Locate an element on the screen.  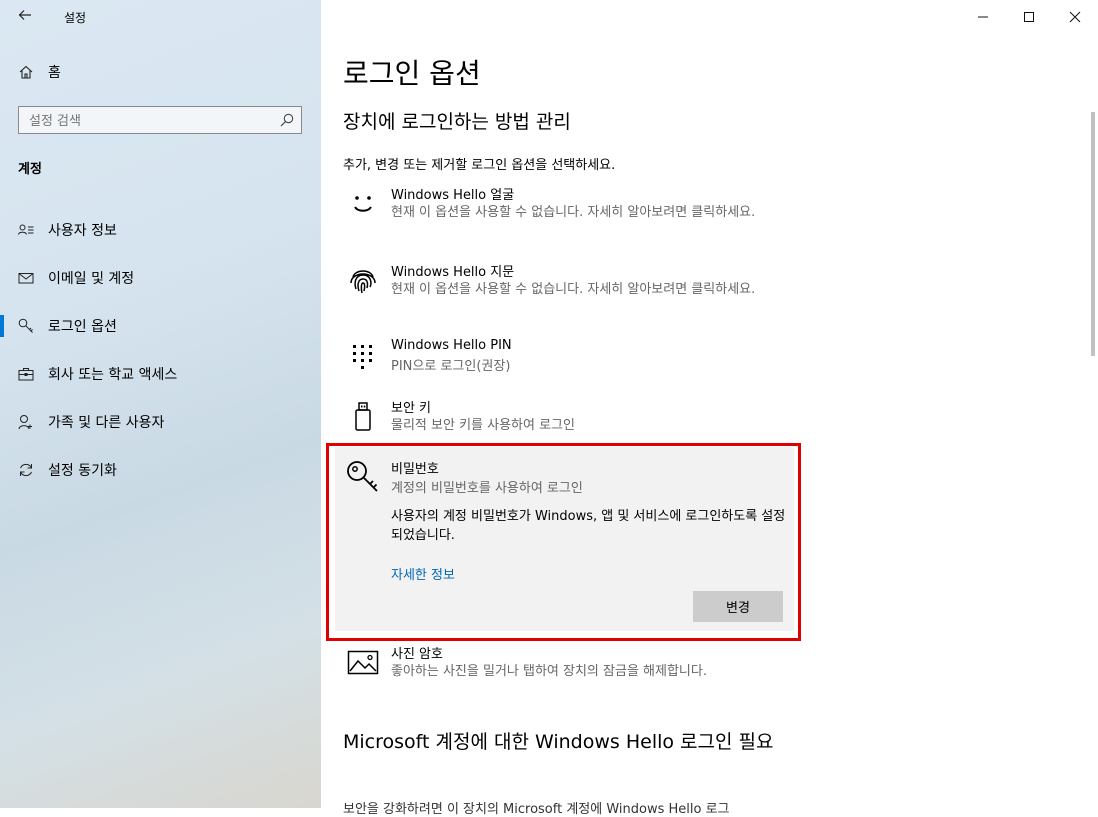
section-heading-accounts: 계정 is located at coordinates (30, 169).